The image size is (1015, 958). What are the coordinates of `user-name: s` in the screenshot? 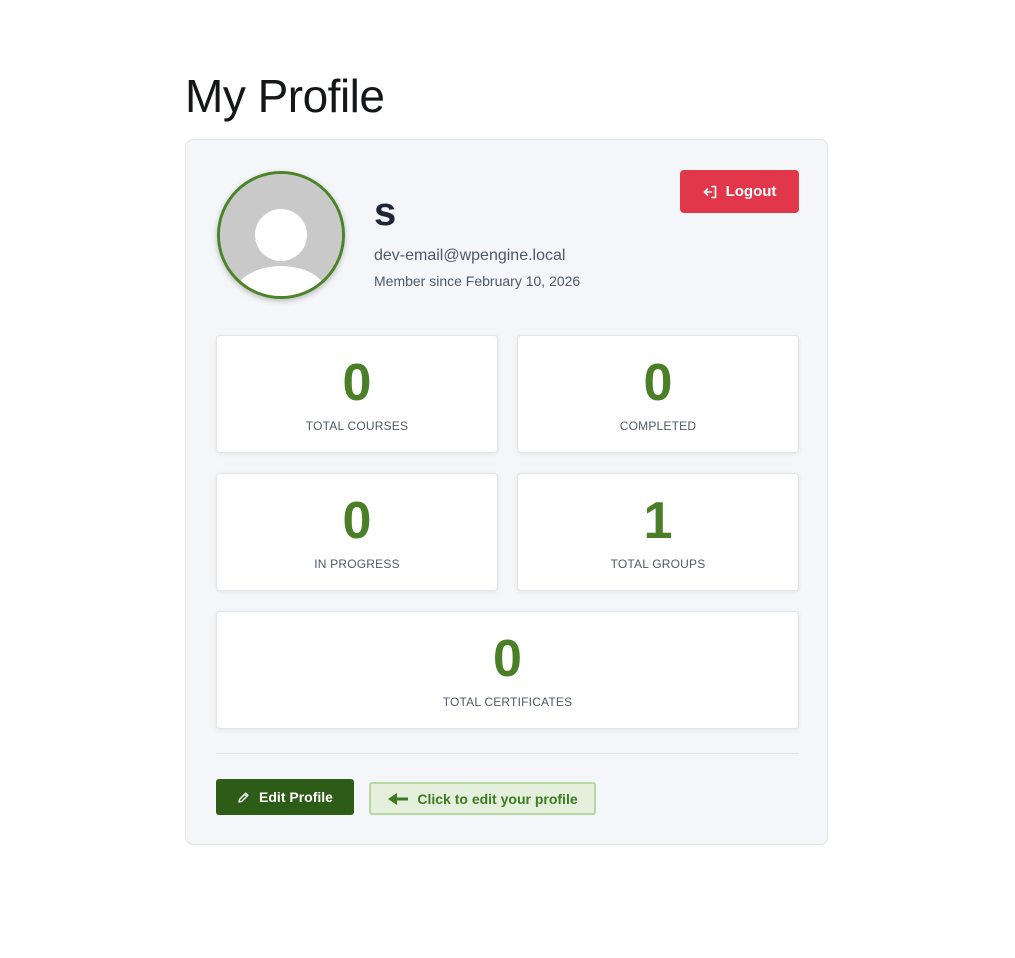 It's located at (385, 212).